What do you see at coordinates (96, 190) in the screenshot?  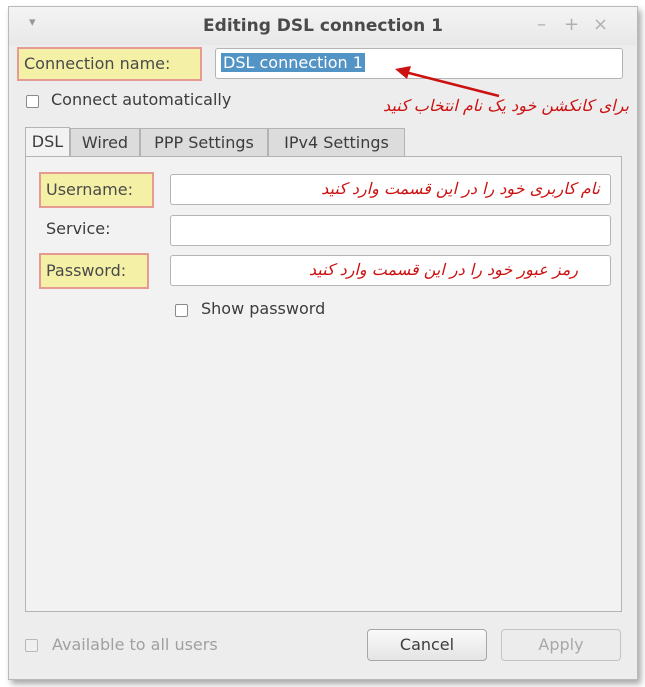 I see `username-label: Username:` at bounding box center [96, 190].